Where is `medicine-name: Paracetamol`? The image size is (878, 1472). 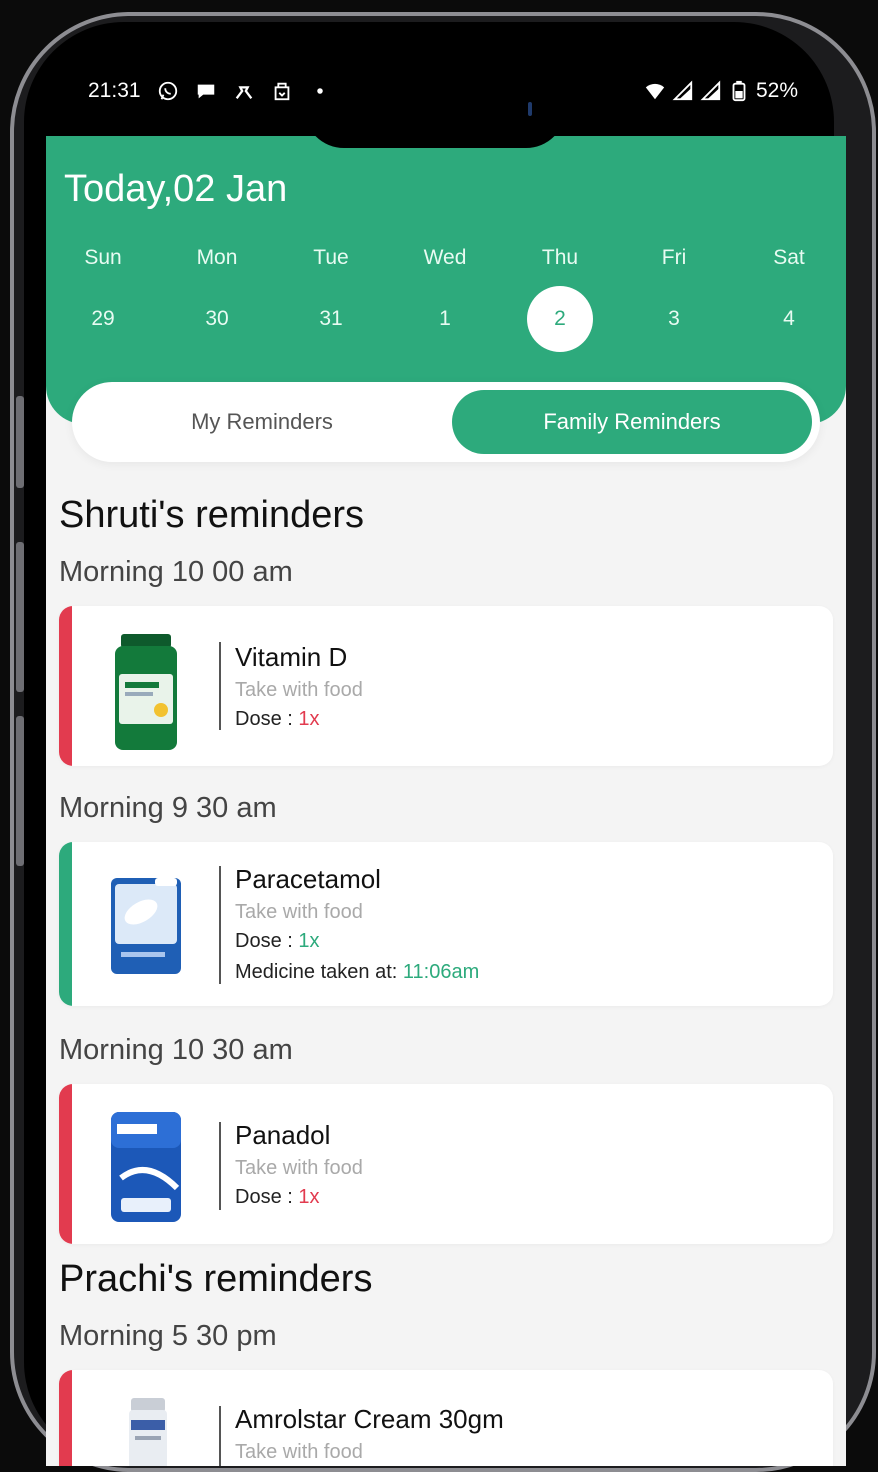 medicine-name: Paracetamol is located at coordinates (308, 879).